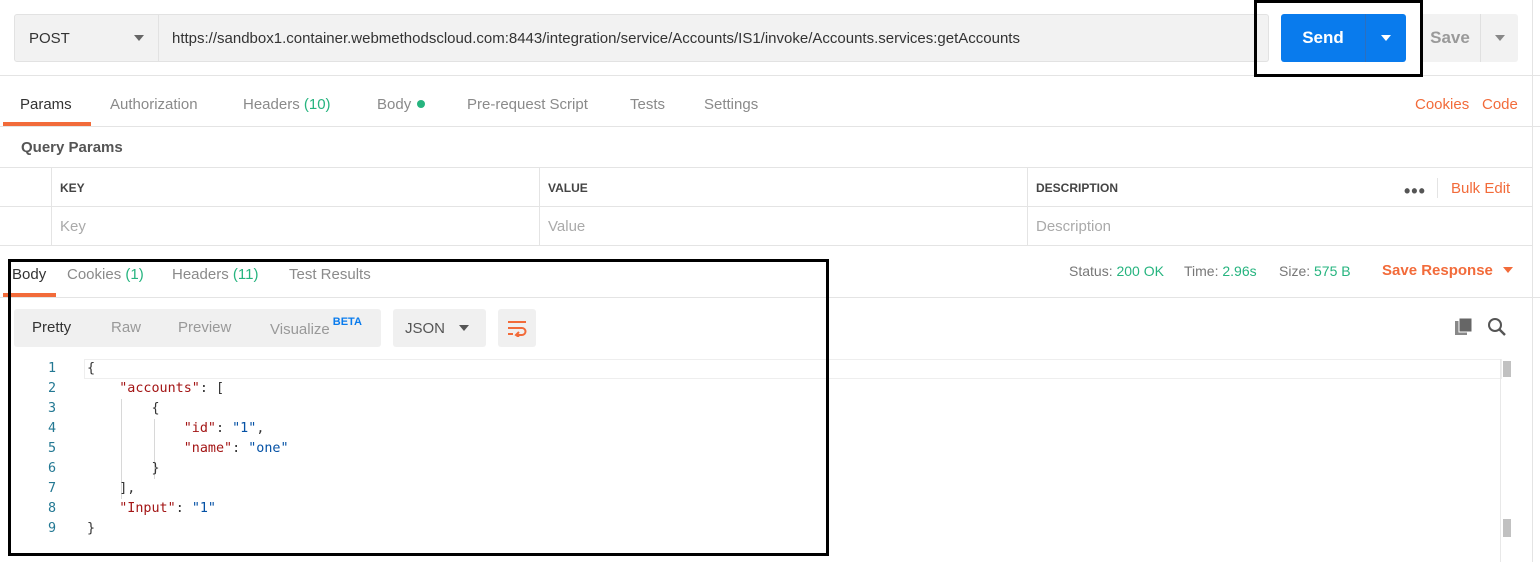  I want to click on save-options-button, so click(1499, 38).